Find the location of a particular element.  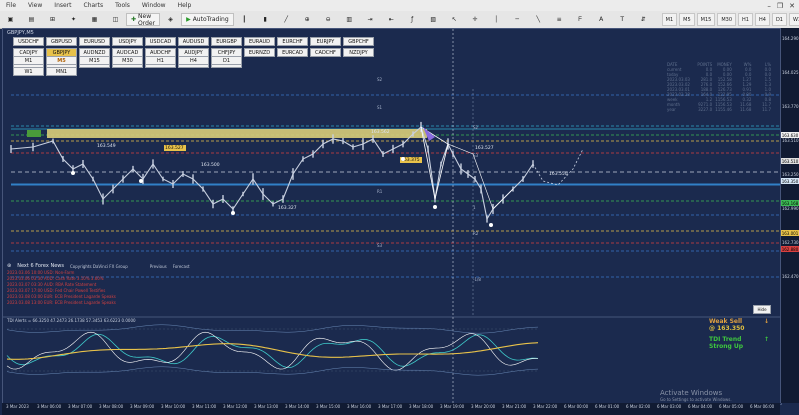

menu-insert: Insert is located at coordinates (62, 5).